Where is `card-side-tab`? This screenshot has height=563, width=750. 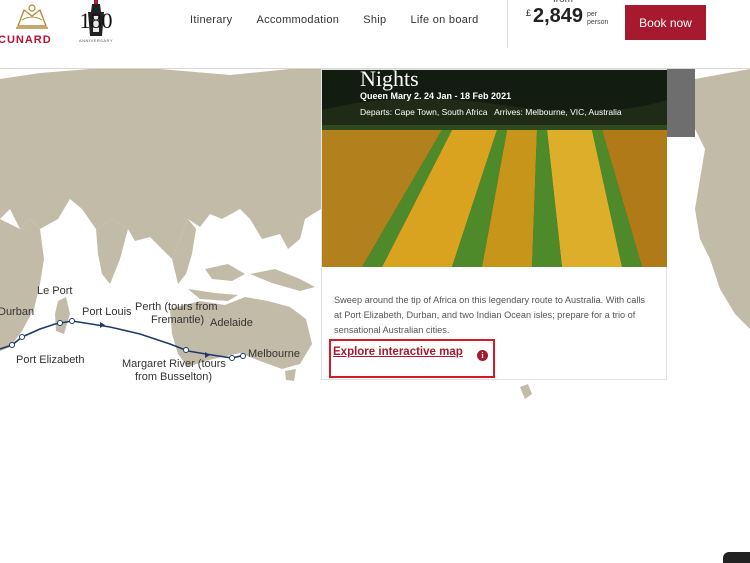
card-side-tab is located at coordinates (681, 103).